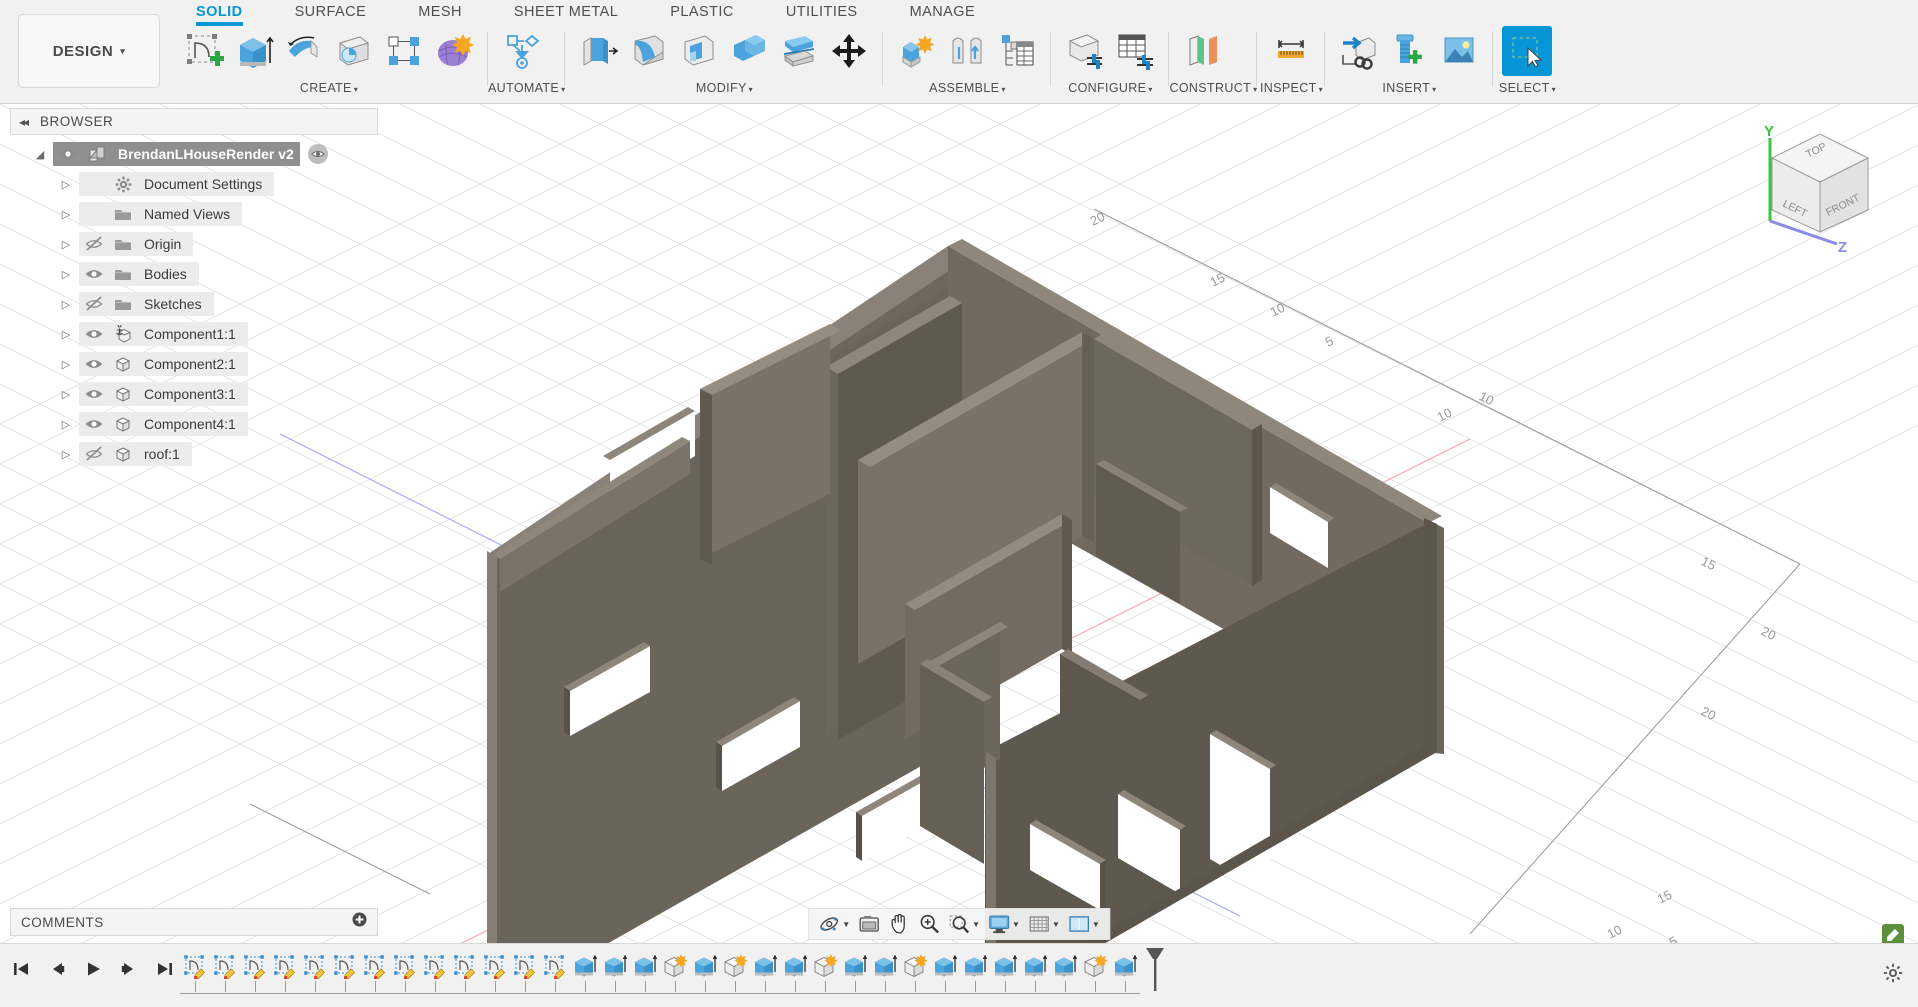 The image size is (1918, 1007). Describe the element at coordinates (1085, 51) in the screenshot. I see `configure-part-icon` at that location.